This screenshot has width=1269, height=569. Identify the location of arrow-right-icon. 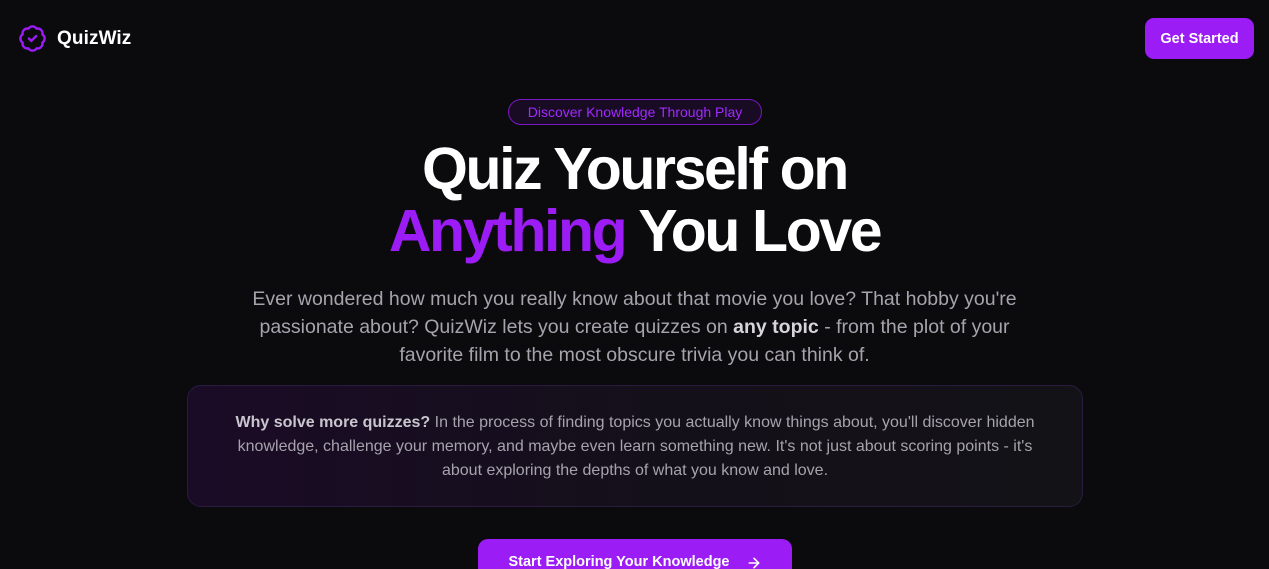
(753, 563).